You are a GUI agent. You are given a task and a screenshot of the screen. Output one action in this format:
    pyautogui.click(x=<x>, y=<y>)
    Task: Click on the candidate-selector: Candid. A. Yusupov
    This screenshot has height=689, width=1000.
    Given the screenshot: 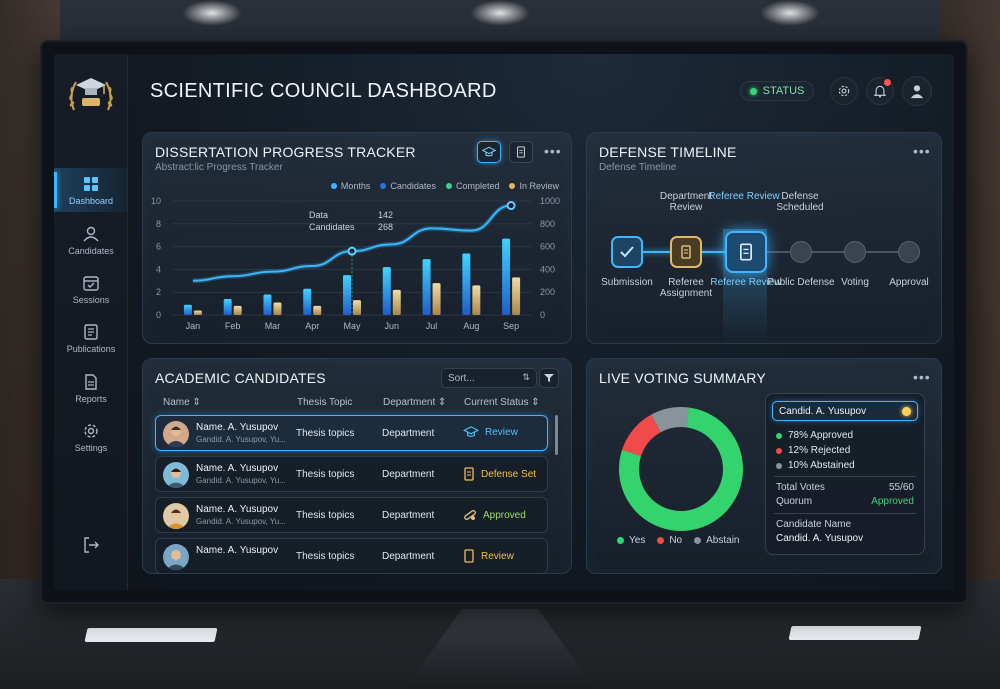 What is the action you would take?
    pyautogui.click(x=845, y=411)
    